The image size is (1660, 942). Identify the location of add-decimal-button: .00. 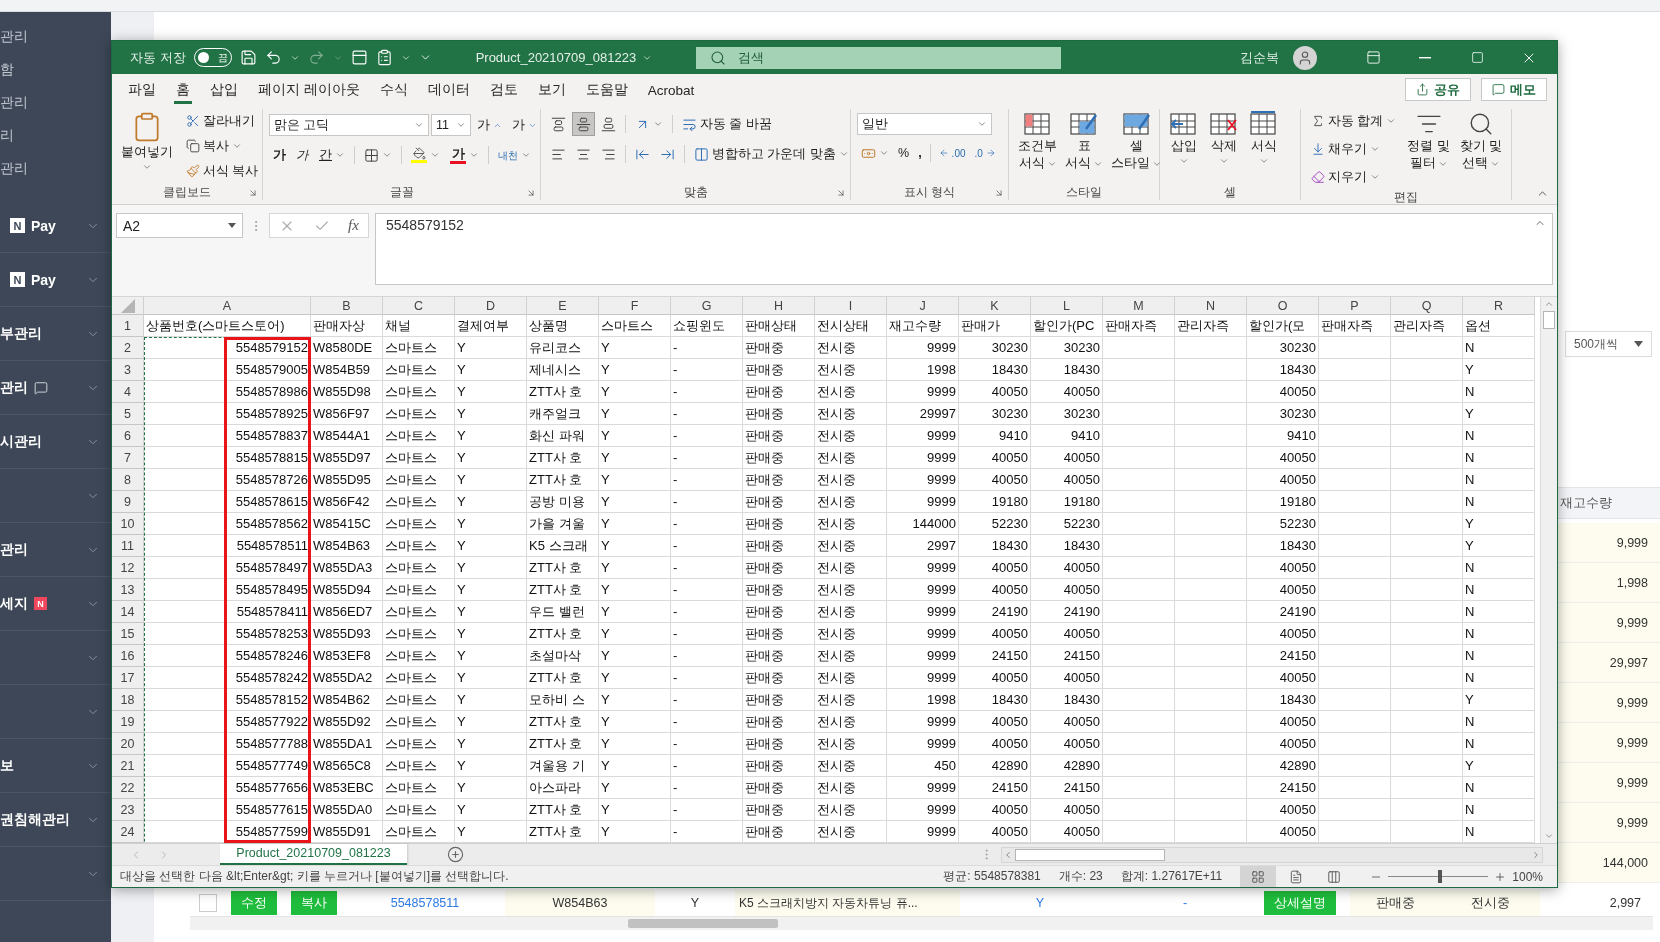
(952, 153).